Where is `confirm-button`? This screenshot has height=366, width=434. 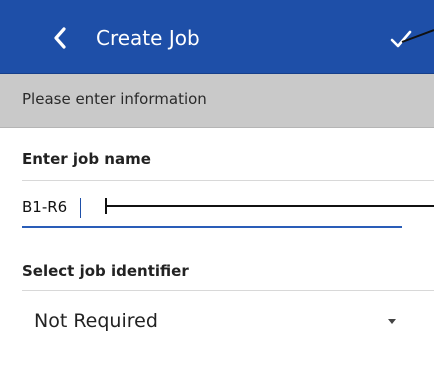 confirm-button is located at coordinates (411, 39).